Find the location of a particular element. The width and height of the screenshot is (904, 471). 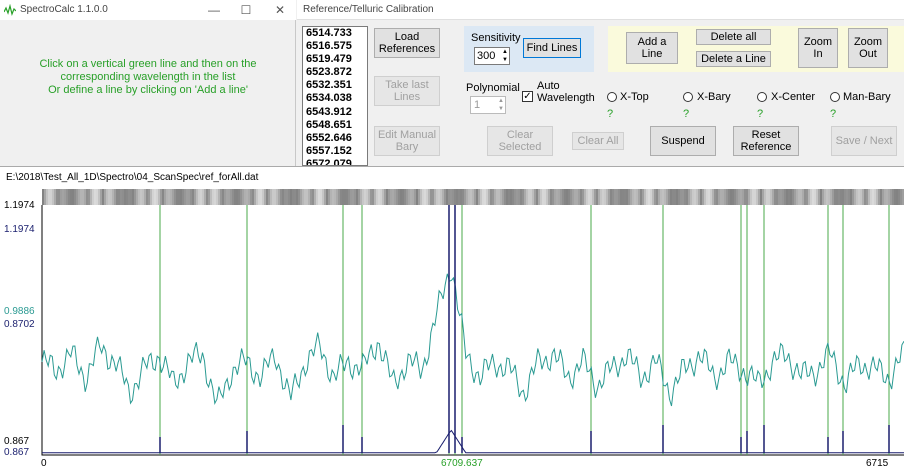

x-label-left: 0 is located at coordinates (44, 463).